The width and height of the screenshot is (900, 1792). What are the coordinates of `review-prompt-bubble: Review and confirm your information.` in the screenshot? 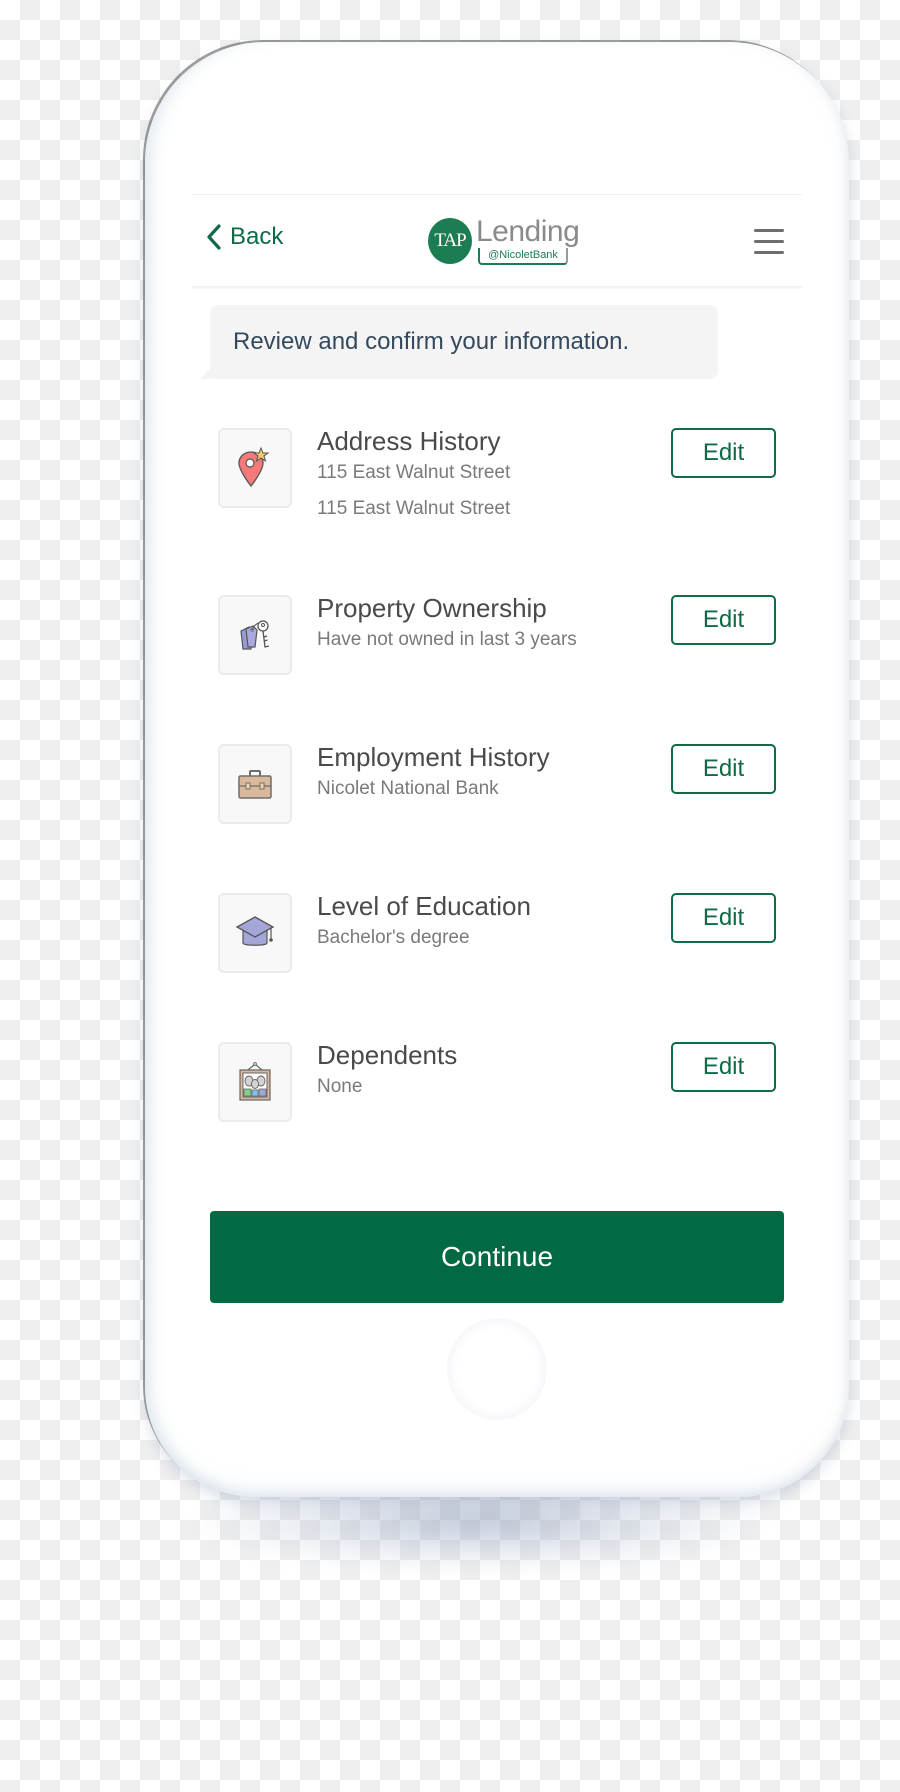 It's located at (464, 342).